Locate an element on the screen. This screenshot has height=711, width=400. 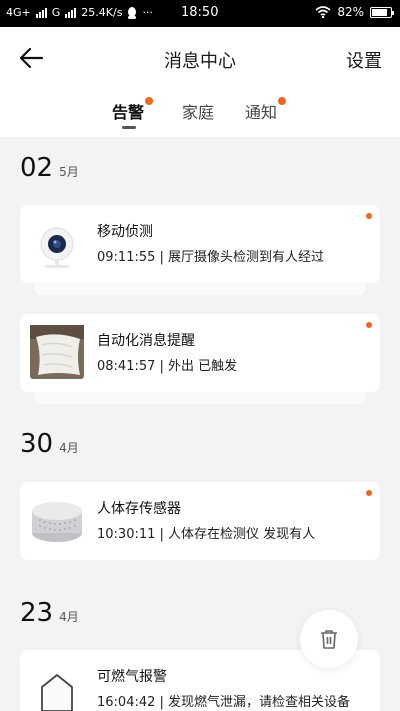
date-header: 30 4月 is located at coordinates (49, 444).